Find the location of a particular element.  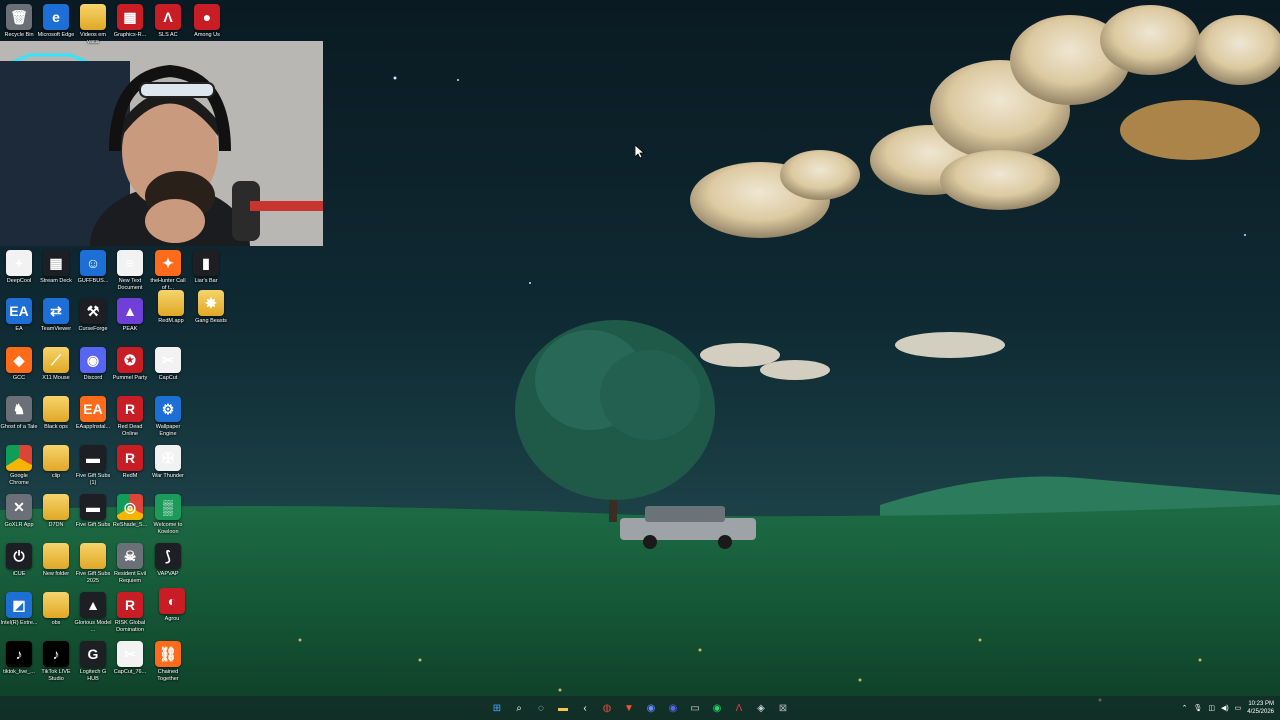

desktop-icon-ea: EA EA is located at coordinates (19, 315).